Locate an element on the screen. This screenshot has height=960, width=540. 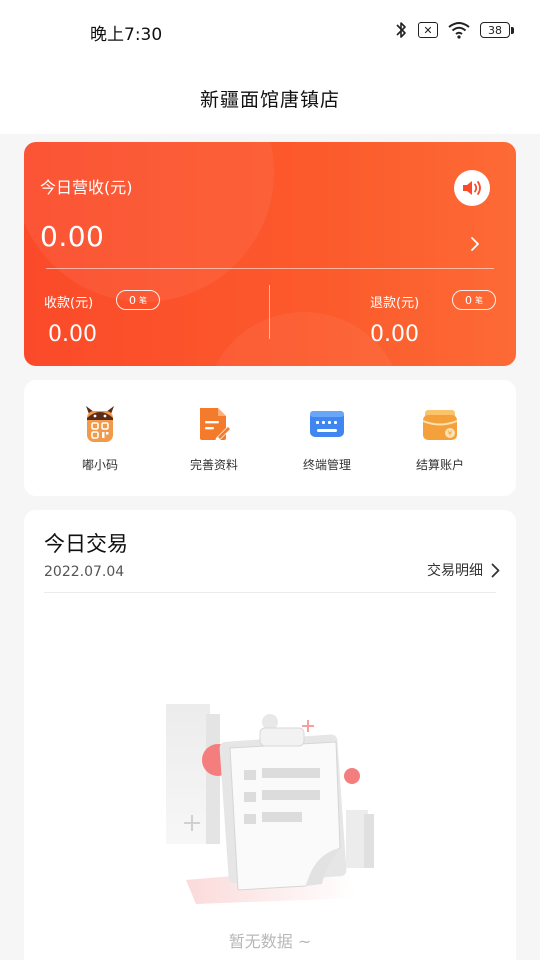
refund-count-unit: 笔 is located at coordinates (479, 300).